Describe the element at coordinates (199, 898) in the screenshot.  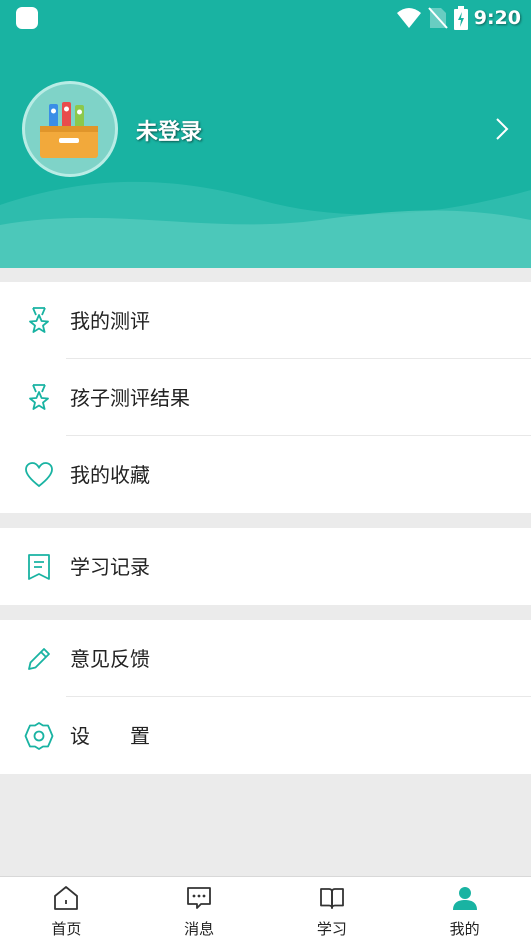
I see `message-icon` at that location.